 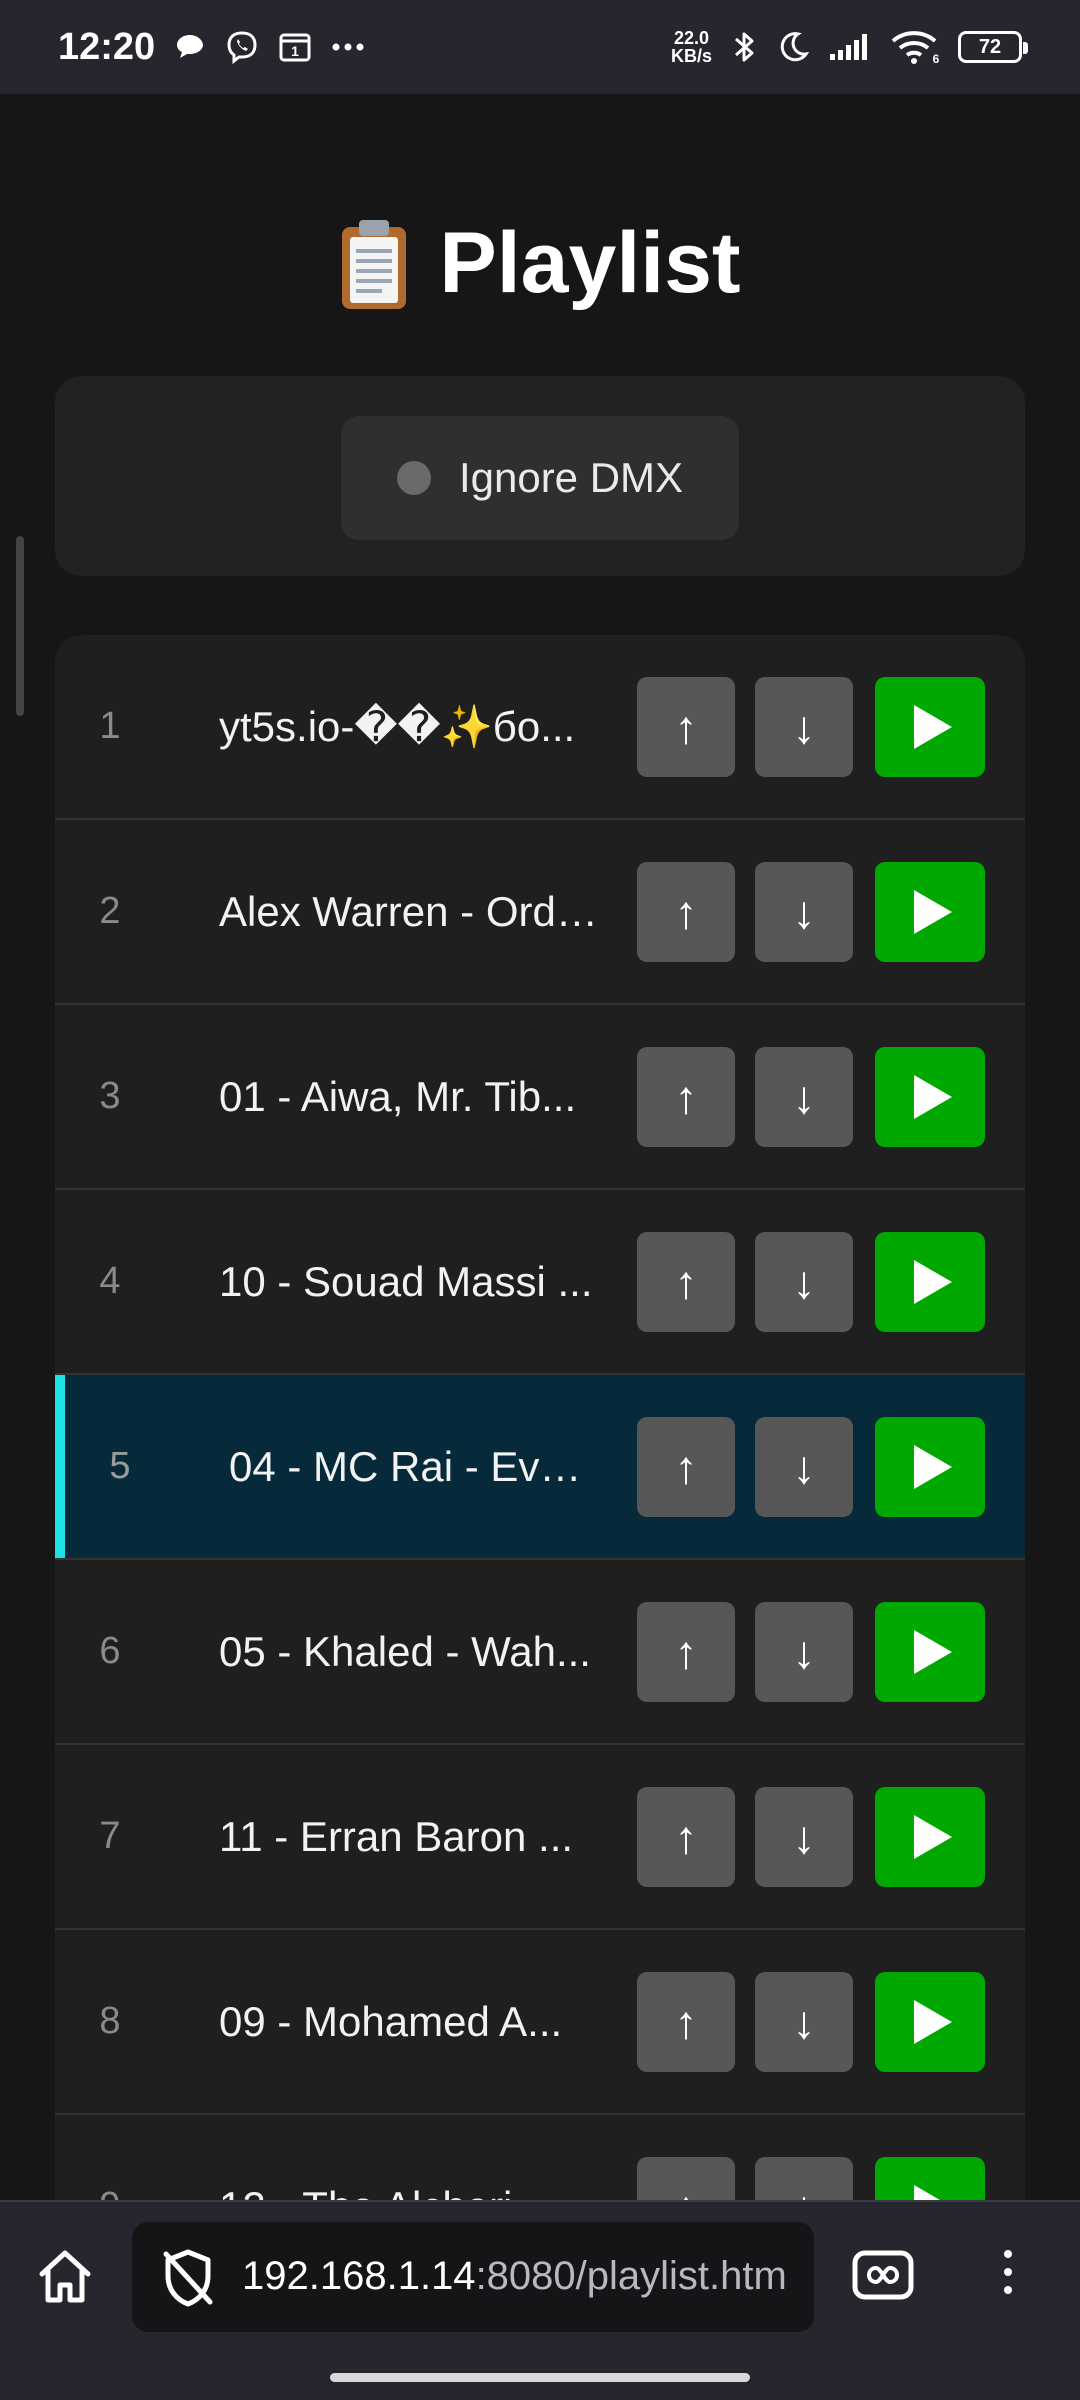 What do you see at coordinates (110, 1651) in the screenshot?
I see `row-index: 6` at bounding box center [110, 1651].